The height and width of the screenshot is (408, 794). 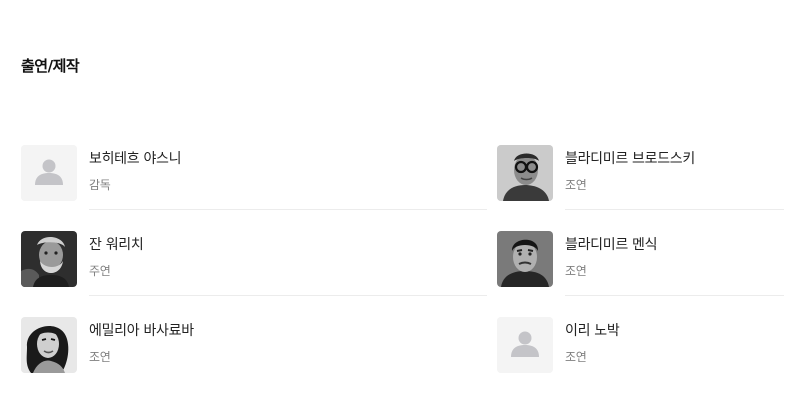 What do you see at coordinates (100, 185) in the screenshot?
I see `cast-role: 감독` at bounding box center [100, 185].